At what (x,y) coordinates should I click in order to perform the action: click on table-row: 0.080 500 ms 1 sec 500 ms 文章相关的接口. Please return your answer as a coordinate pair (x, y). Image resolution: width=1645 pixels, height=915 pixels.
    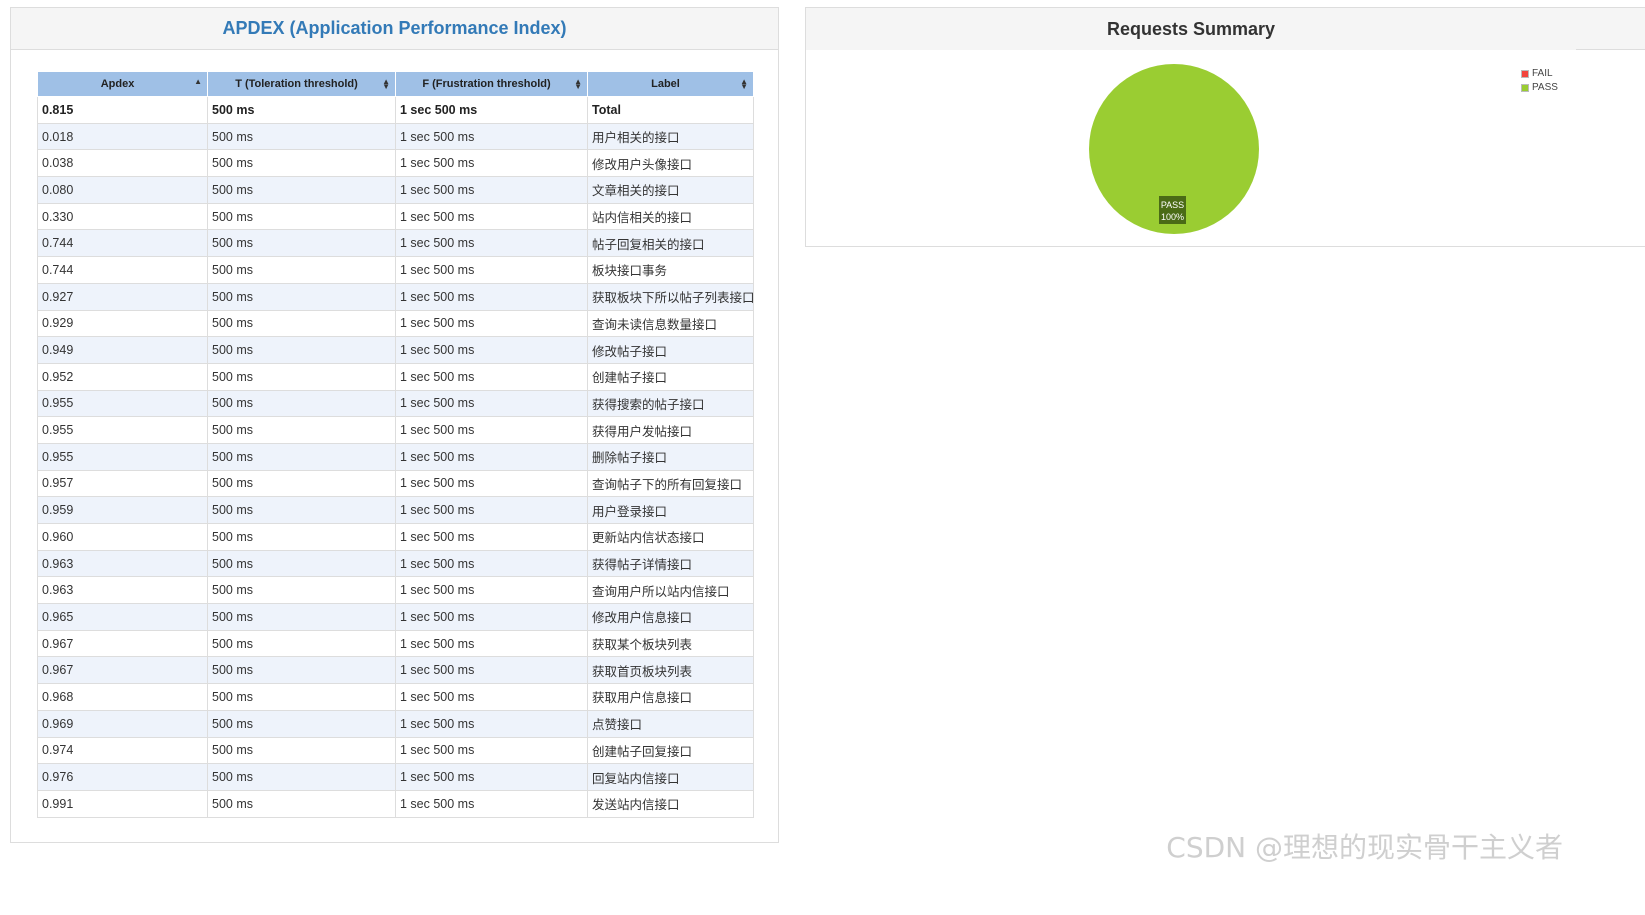
    Looking at the image, I should click on (395, 190).